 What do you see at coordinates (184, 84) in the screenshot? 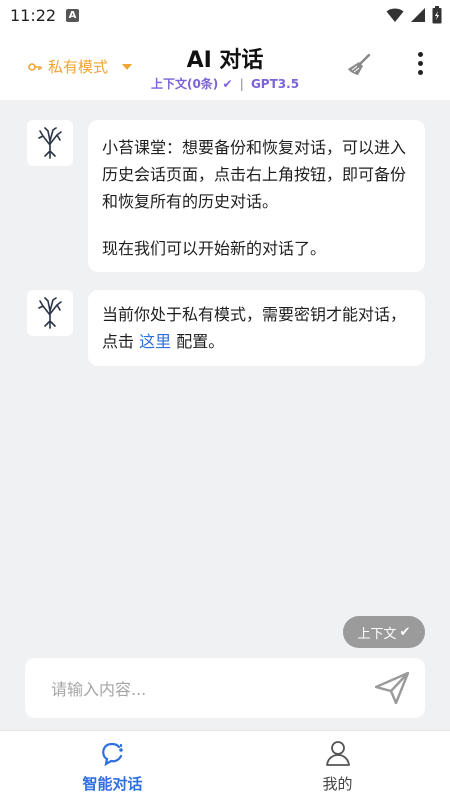
I see `context-count: 上下文(0条)` at bounding box center [184, 84].